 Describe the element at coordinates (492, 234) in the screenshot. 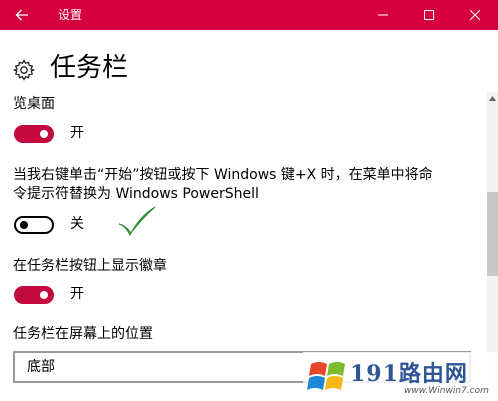

I see `scrollbar-thumb` at that location.